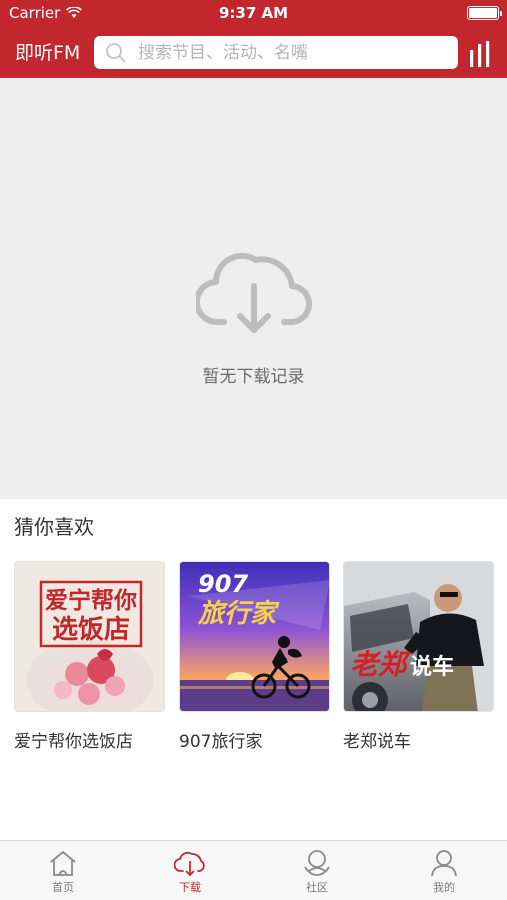  What do you see at coordinates (432, 667) in the screenshot?
I see `cover-title-white: 说车` at bounding box center [432, 667].